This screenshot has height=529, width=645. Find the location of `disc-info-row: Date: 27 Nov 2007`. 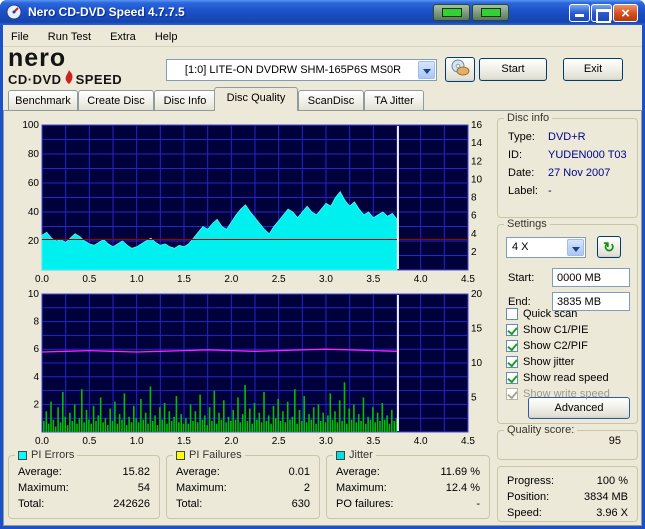

disc-info-row: Date: 27 Nov 2007 is located at coordinates (559, 173).